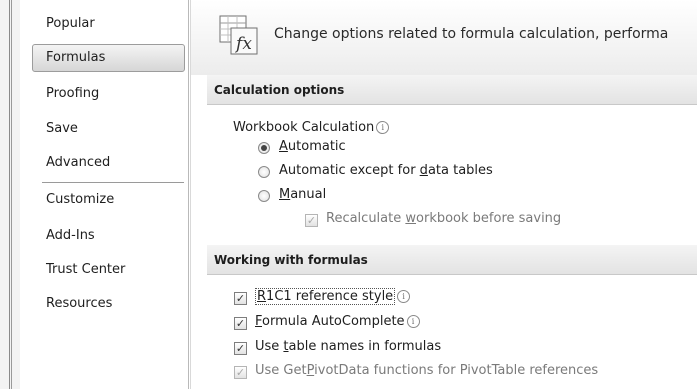 The width and height of the screenshot is (697, 389). Describe the element at coordinates (269, 346) in the screenshot. I see `label-part: Use` at that location.